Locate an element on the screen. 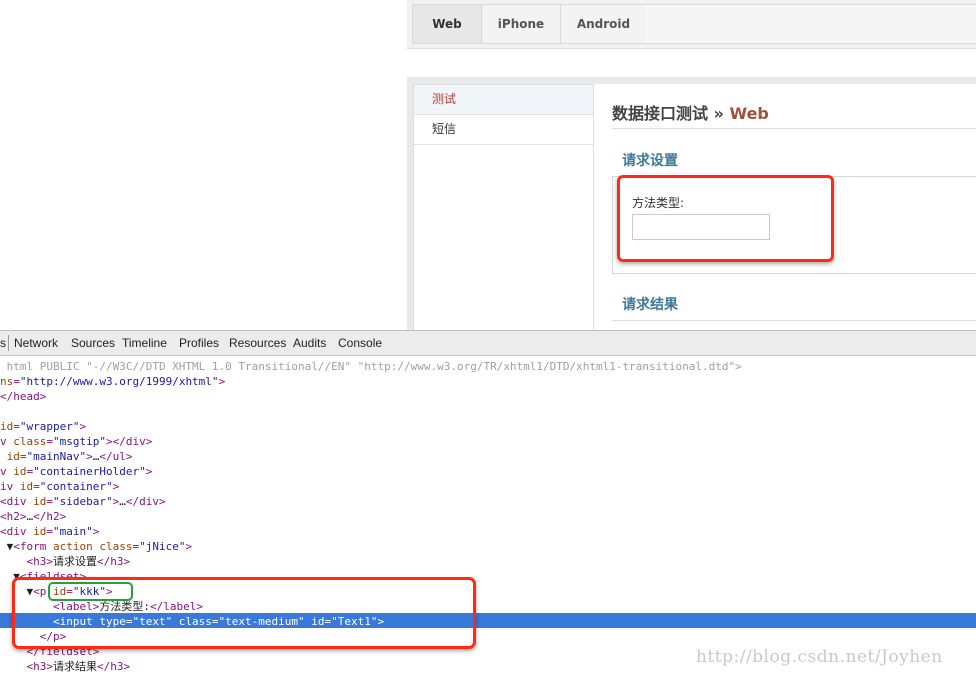  devtools-tab-timeline: Timeline is located at coordinates (144, 343).